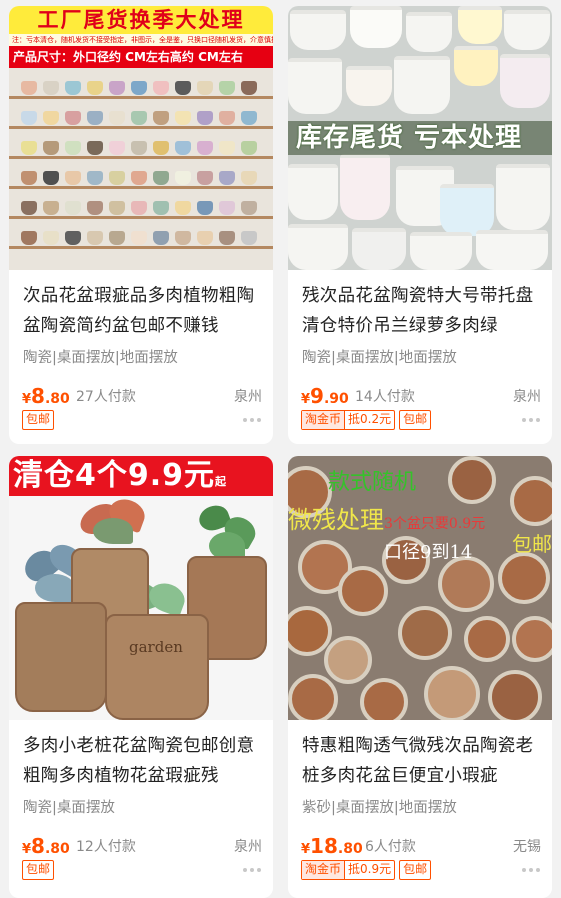 The width and height of the screenshot is (561, 898). I want to click on shelf-photo, so click(141, 169).